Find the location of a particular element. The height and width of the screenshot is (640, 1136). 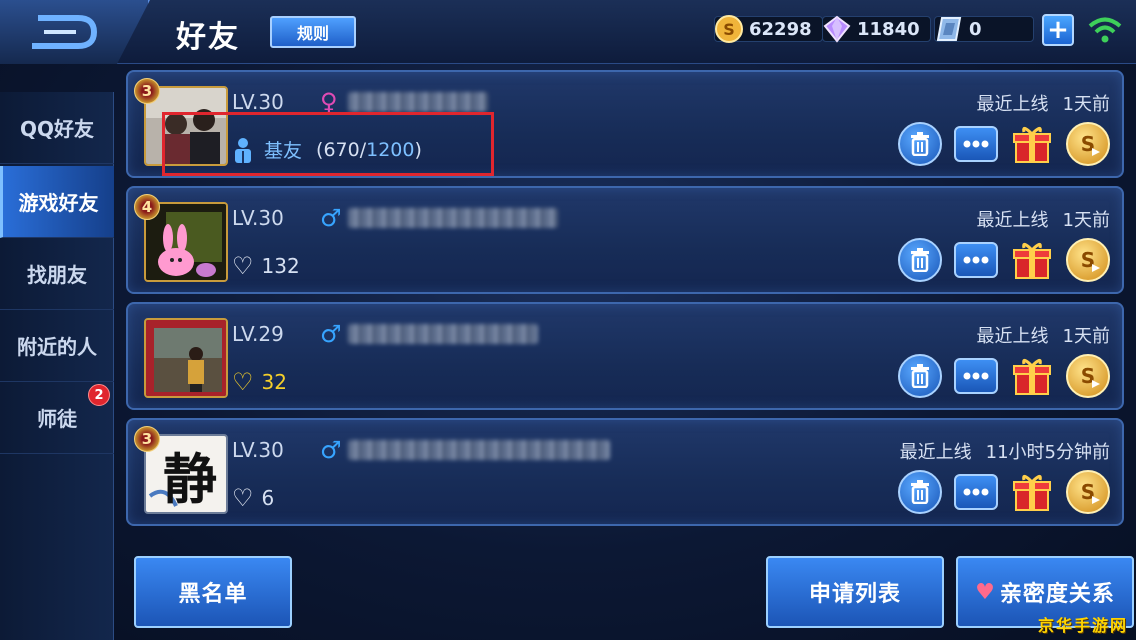

notification-badge: 2 is located at coordinates (99, 395).